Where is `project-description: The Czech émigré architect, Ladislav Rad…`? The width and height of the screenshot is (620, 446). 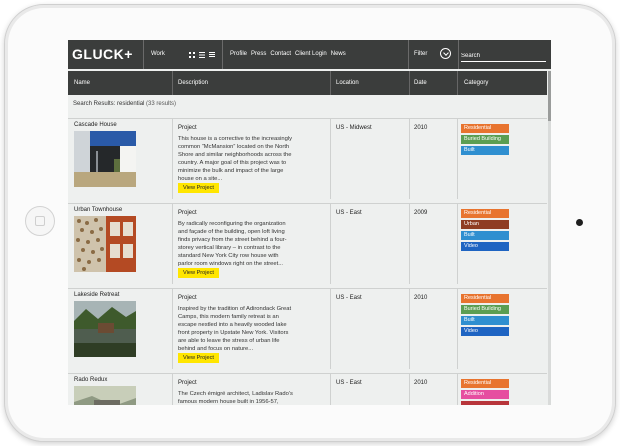 project-description: The Czech émigré architect, Ladislav Rad… is located at coordinates (235, 398).